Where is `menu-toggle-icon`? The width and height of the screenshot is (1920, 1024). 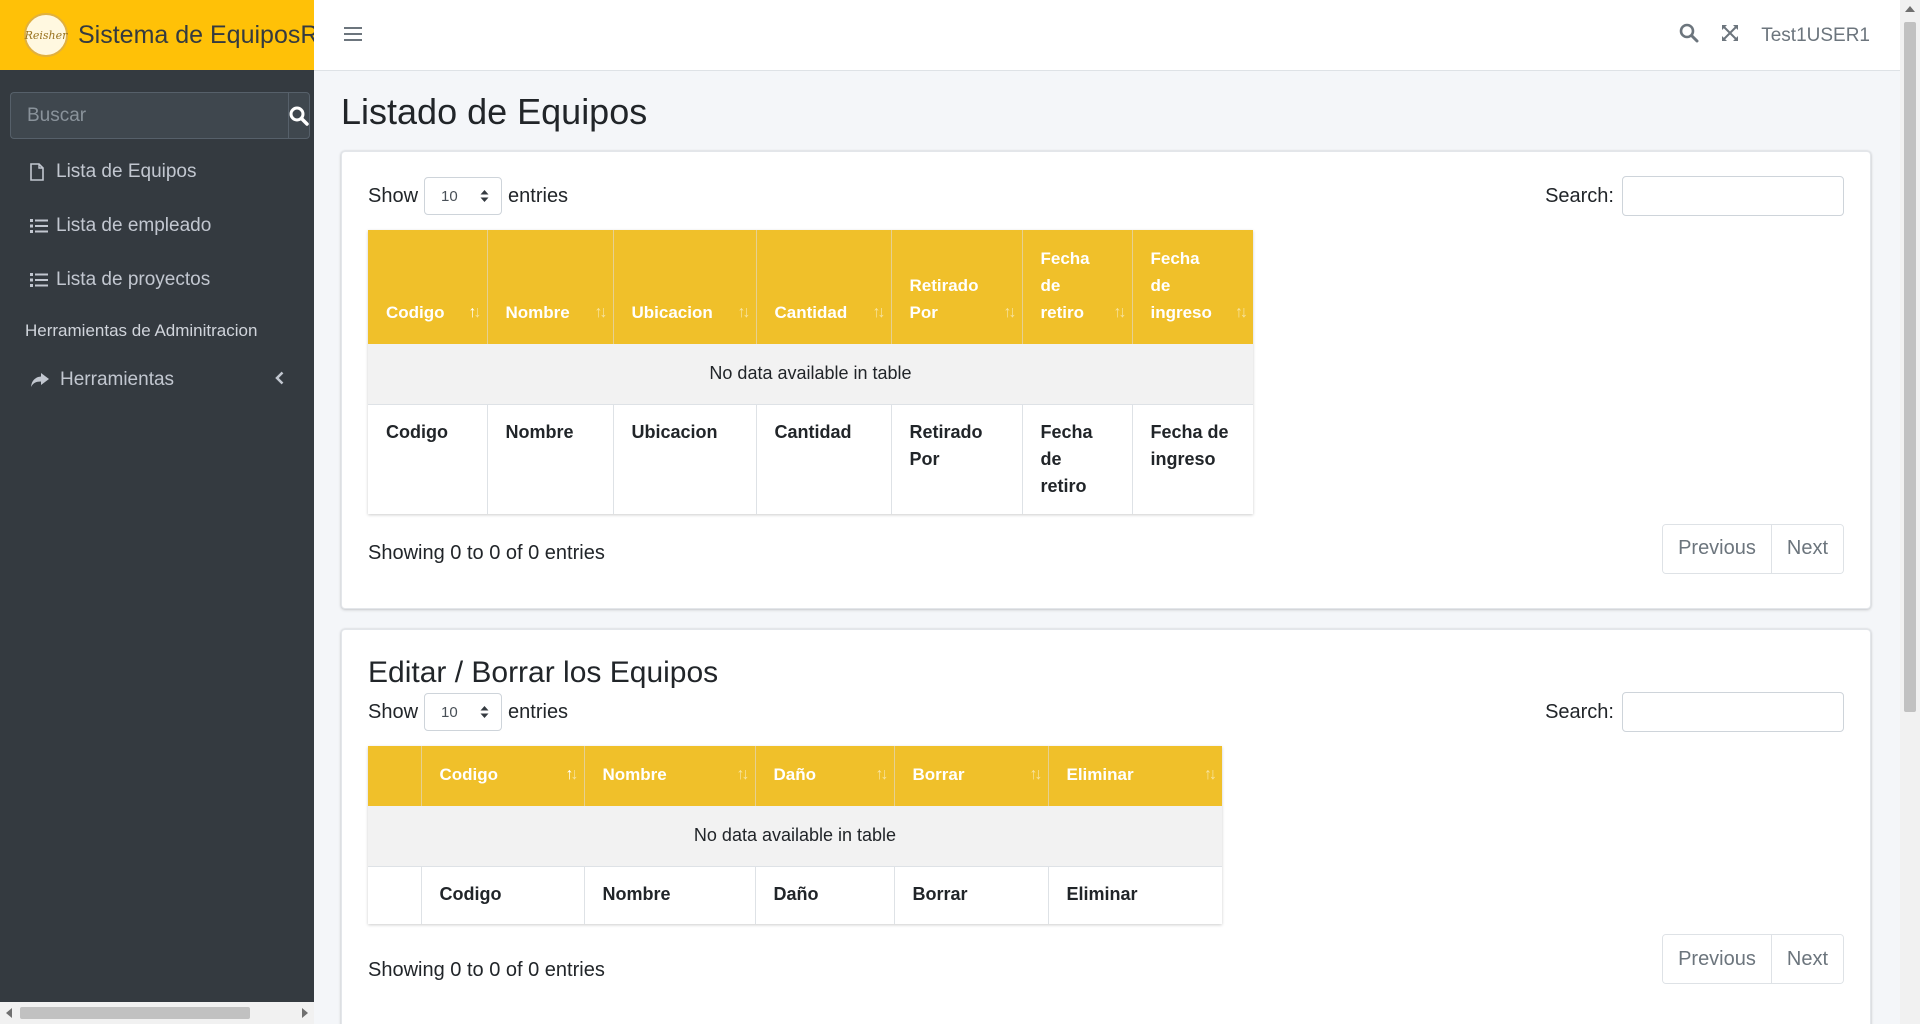
menu-toggle-icon is located at coordinates (353, 36).